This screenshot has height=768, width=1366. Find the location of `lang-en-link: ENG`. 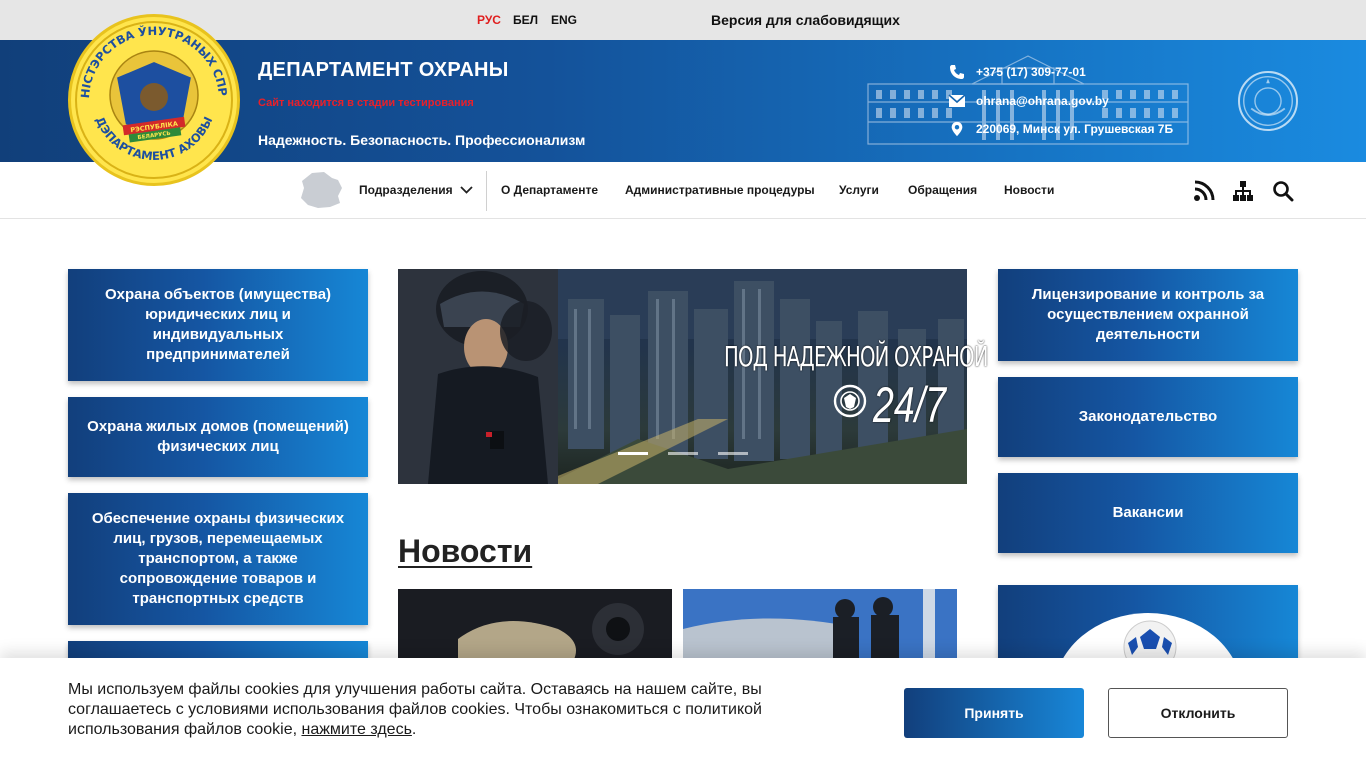

lang-en-link: ENG is located at coordinates (564, 20).